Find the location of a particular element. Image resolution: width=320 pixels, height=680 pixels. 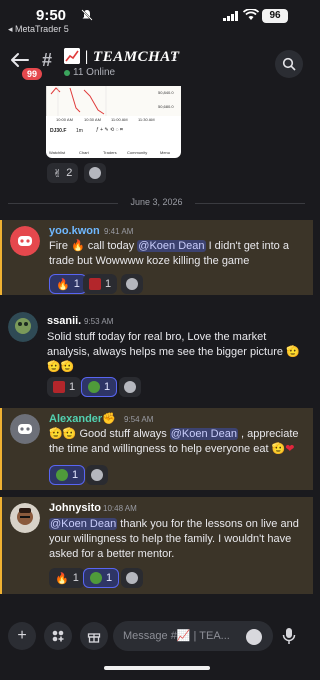

online-status-dot is located at coordinates (67, 73).